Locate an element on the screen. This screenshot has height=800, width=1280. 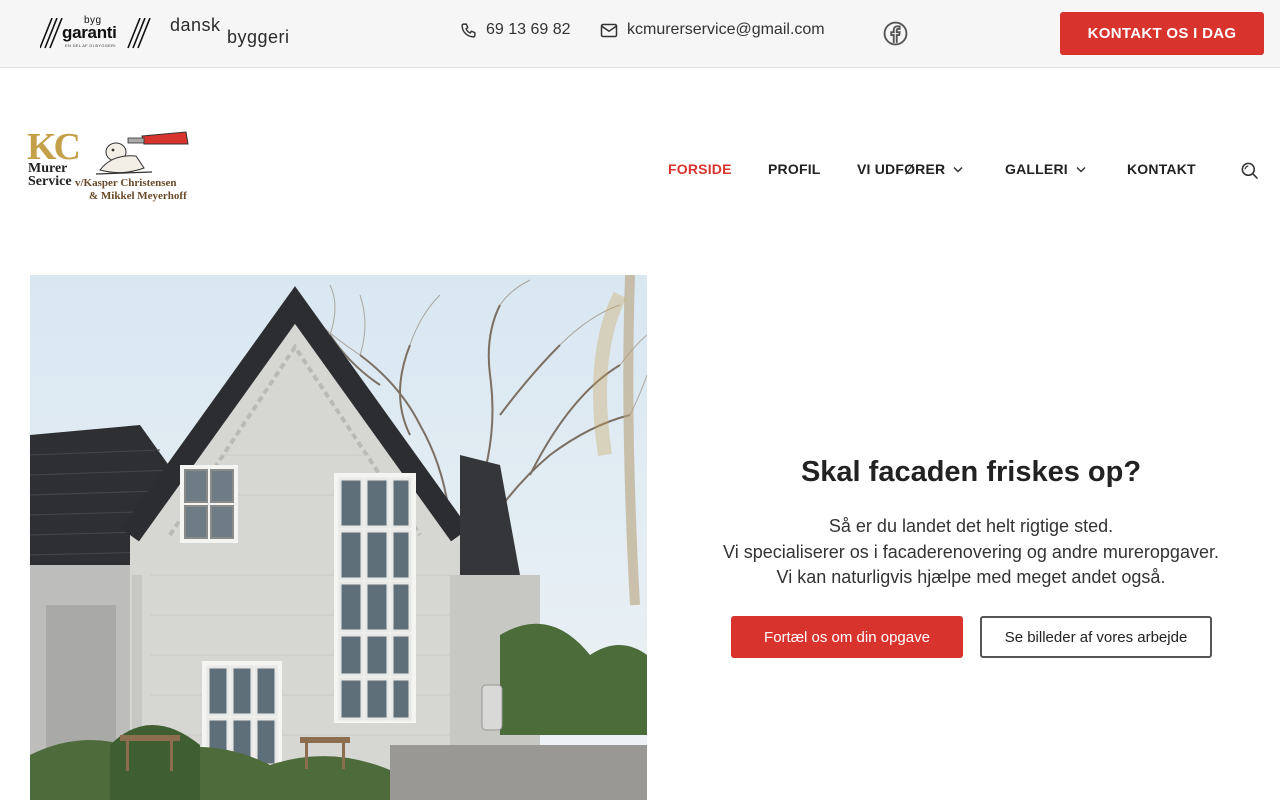
phone-icon is located at coordinates (468, 30).